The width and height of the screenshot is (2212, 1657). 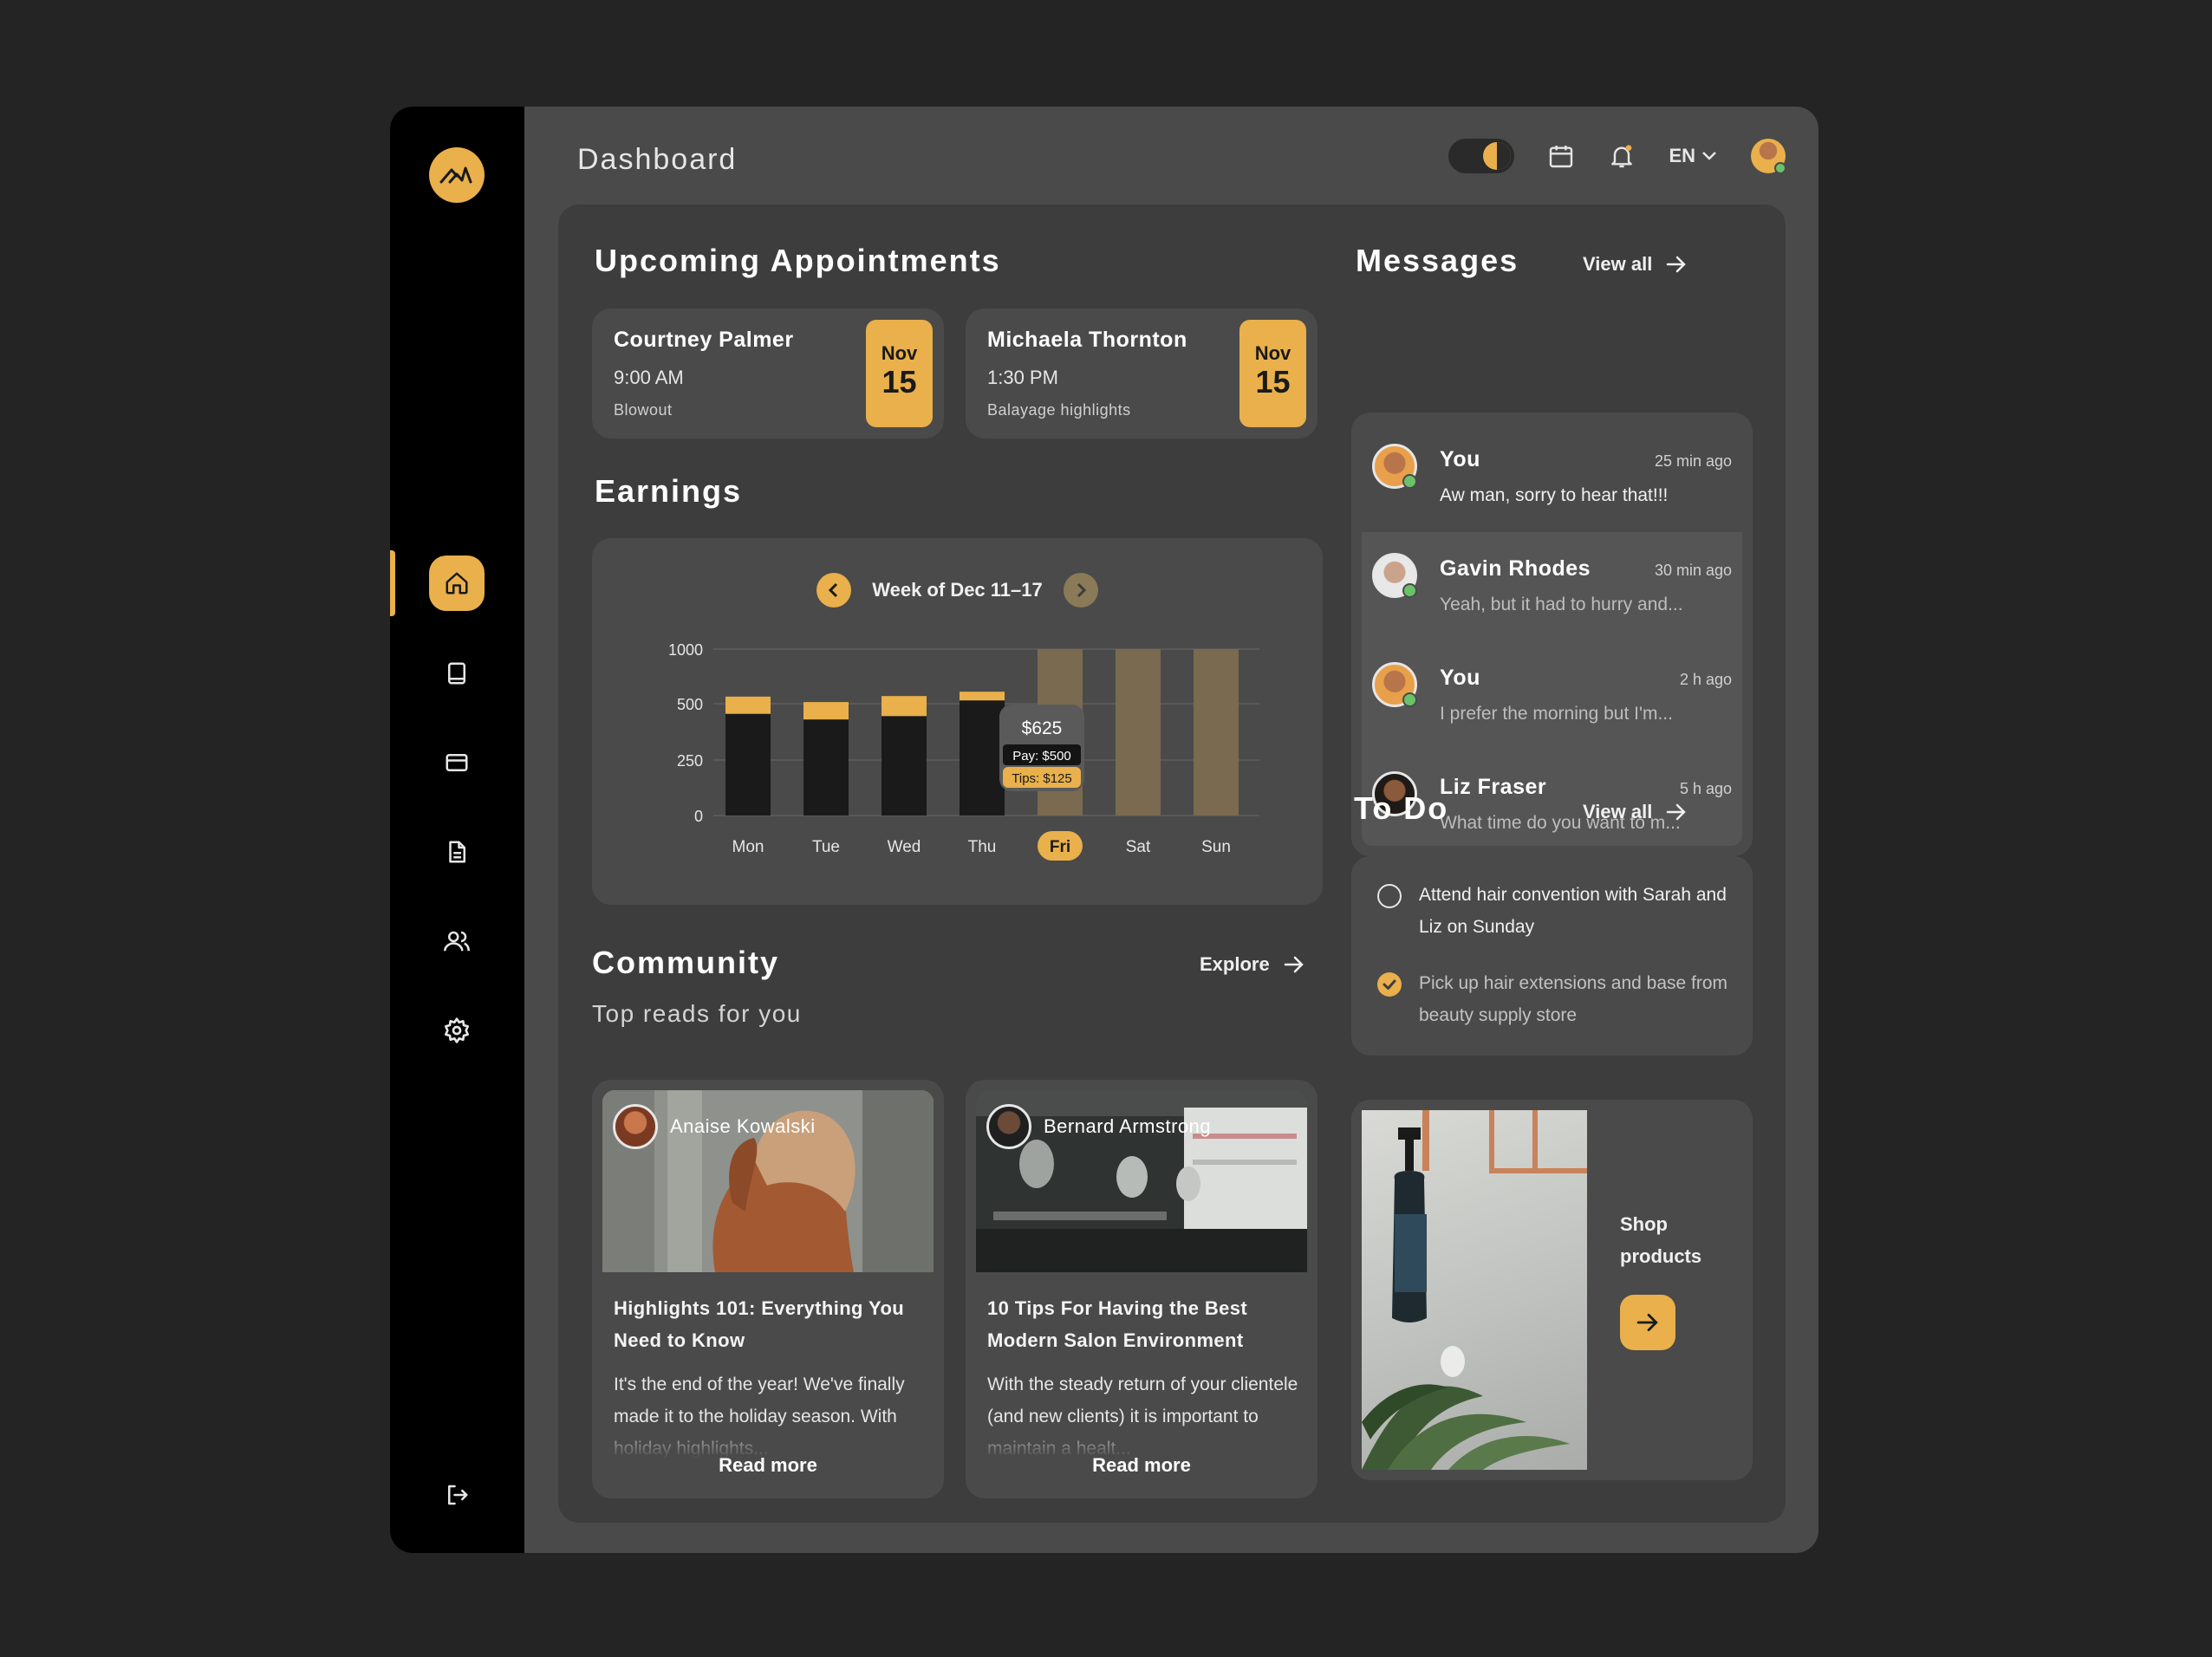 I want to click on messages-view-all: View all, so click(x=1635, y=264).